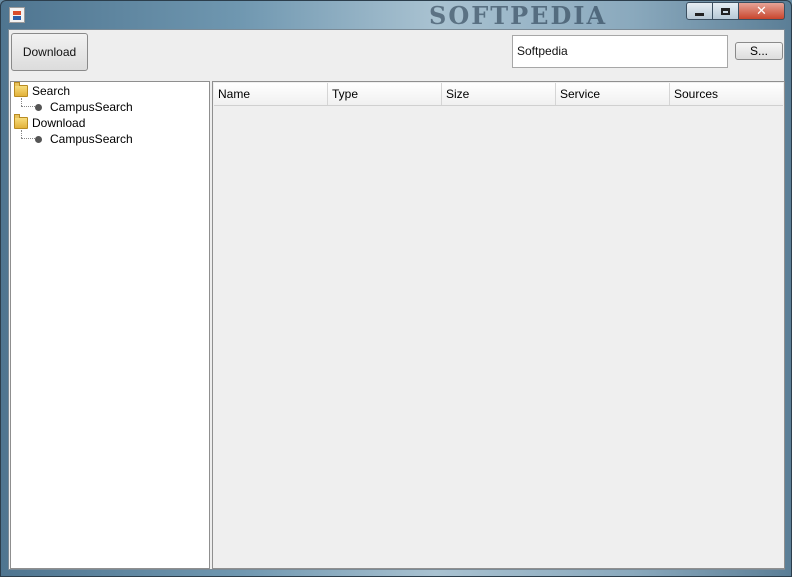  I want to click on download-button: Download, so click(49, 52).